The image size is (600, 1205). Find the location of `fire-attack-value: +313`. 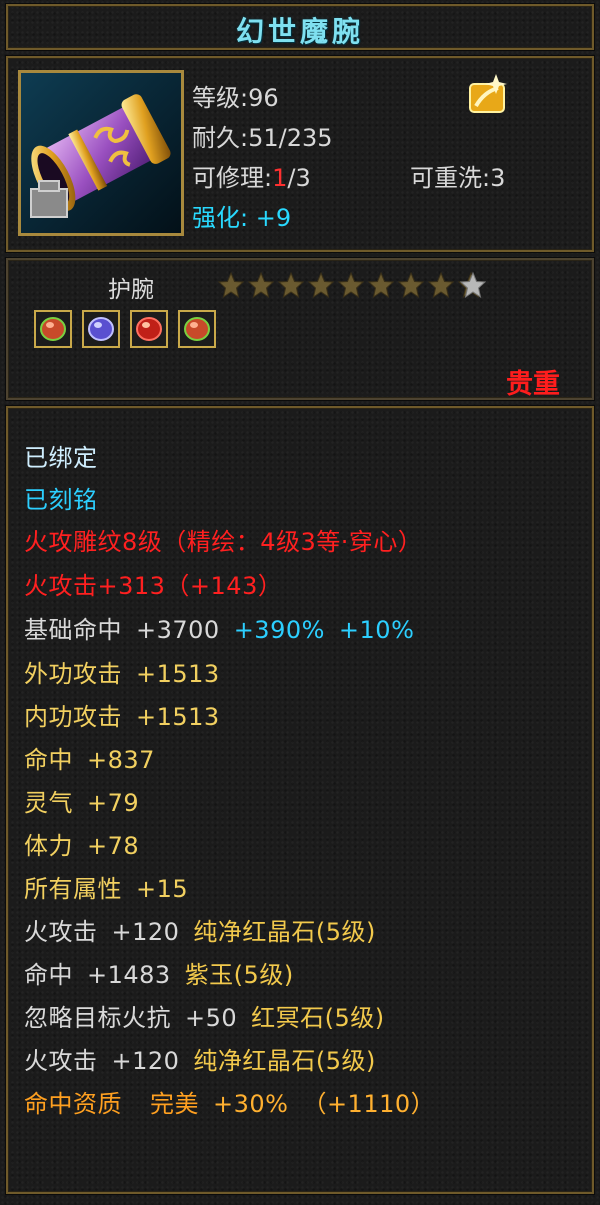

fire-attack-value: +313 is located at coordinates (131, 586).